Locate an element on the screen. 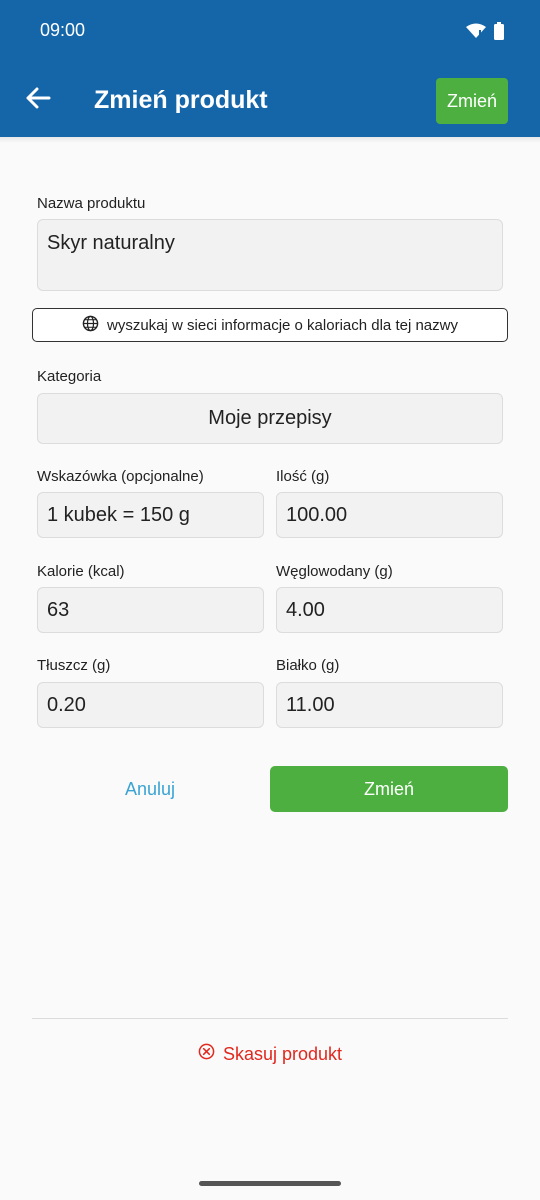 This screenshot has height=1200, width=540. back-button is located at coordinates (38, 100).